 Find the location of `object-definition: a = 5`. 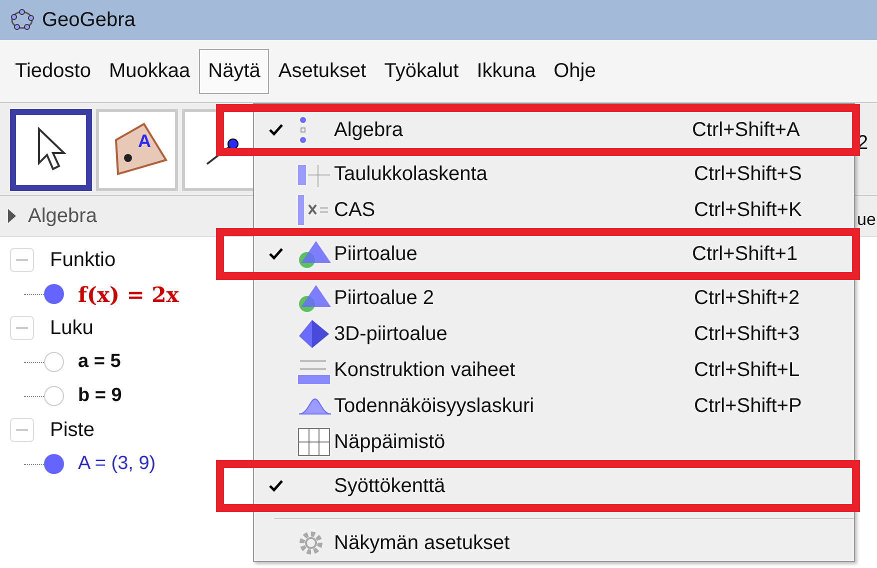

object-definition: a = 5 is located at coordinates (99, 362).